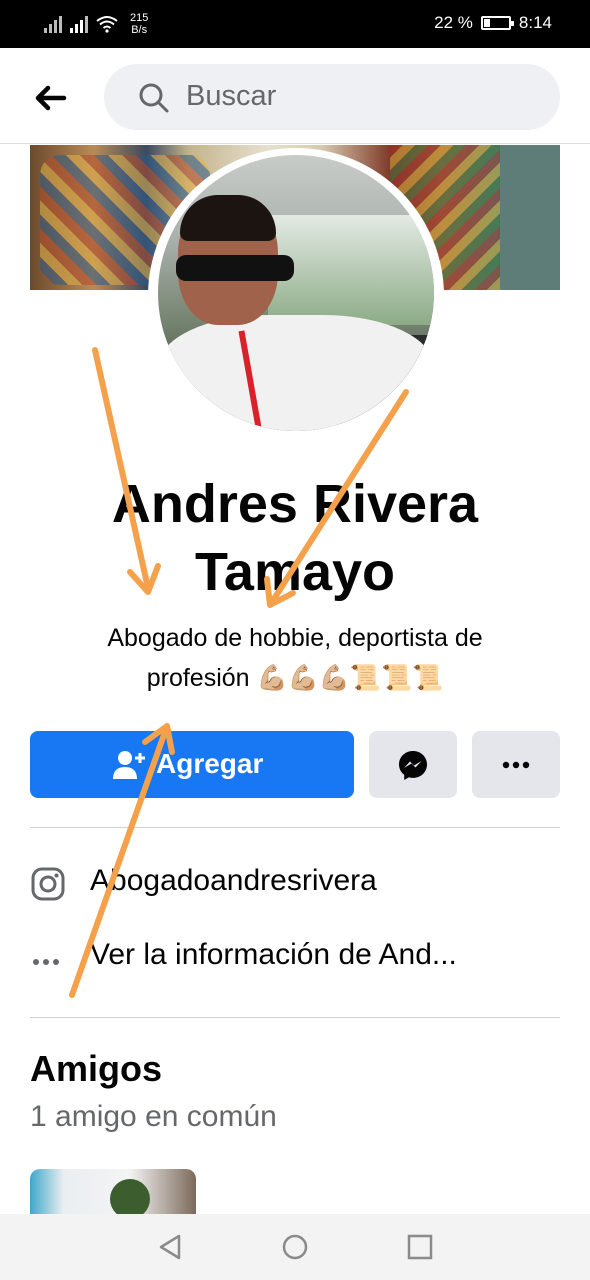 This screenshot has width=590, height=1280. I want to click on nav-back-icon, so click(170, 1247).